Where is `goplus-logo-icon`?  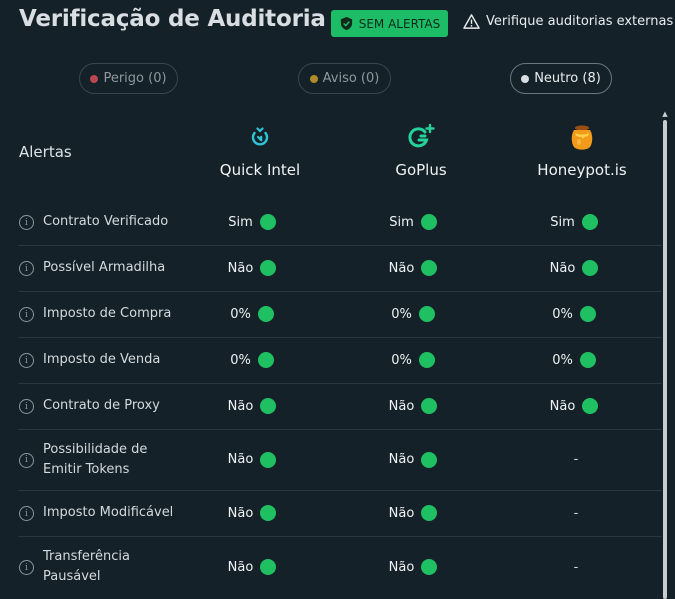
goplus-logo-icon is located at coordinates (421, 137).